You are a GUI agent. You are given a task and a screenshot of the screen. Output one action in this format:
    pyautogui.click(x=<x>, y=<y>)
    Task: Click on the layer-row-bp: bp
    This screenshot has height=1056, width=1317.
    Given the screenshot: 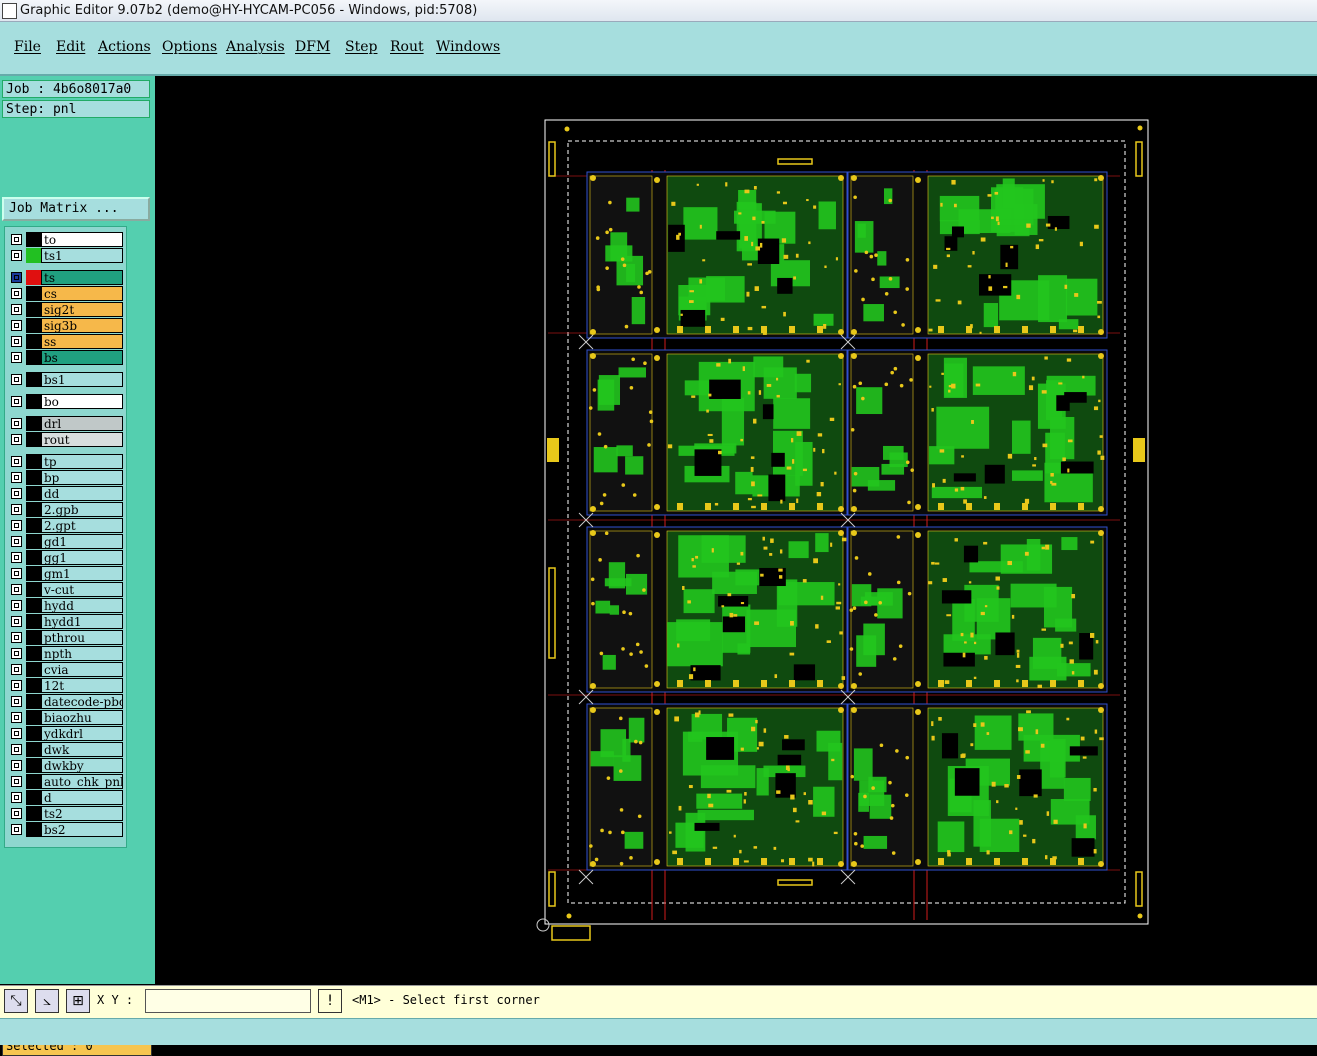 What is the action you would take?
    pyautogui.click(x=65, y=477)
    